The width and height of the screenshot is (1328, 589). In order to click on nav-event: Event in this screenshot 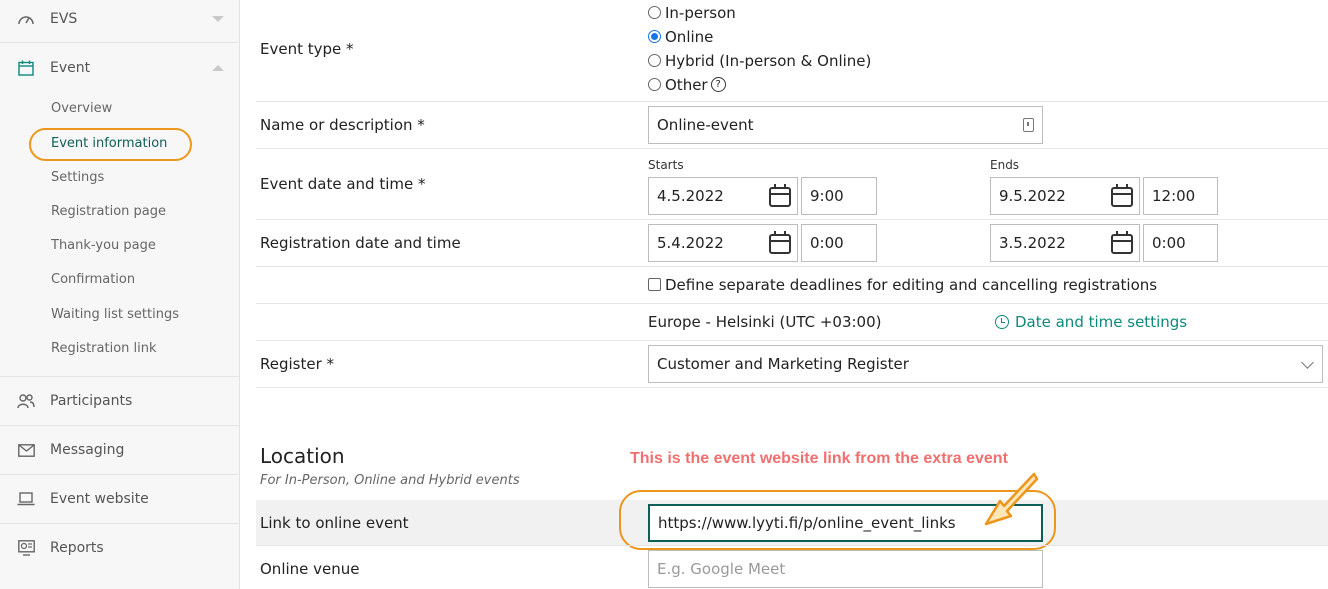, I will do `click(119, 68)`.